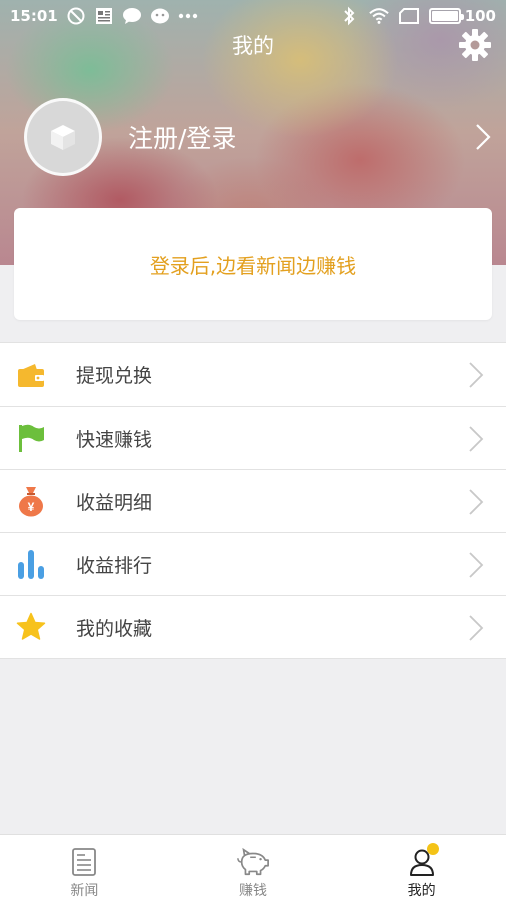 This screenshot has height=900, width=506. Describe the element at coordinates (182, 137) in the screenshot. I see `login-register-label: 注册/登录` at that location.